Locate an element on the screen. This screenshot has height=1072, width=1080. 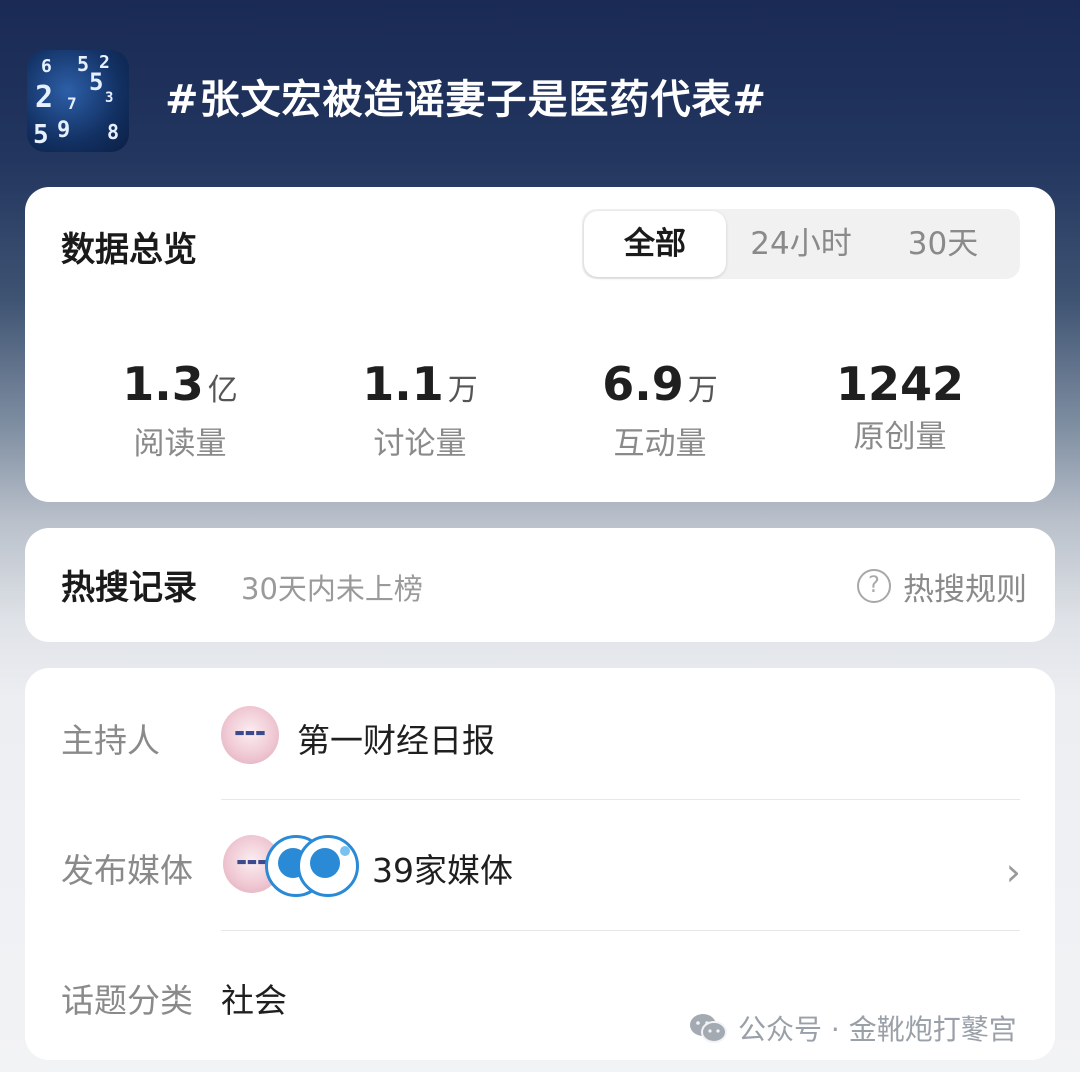
host-avatar: ▬▬▬ is located at coordinates (250, 735).